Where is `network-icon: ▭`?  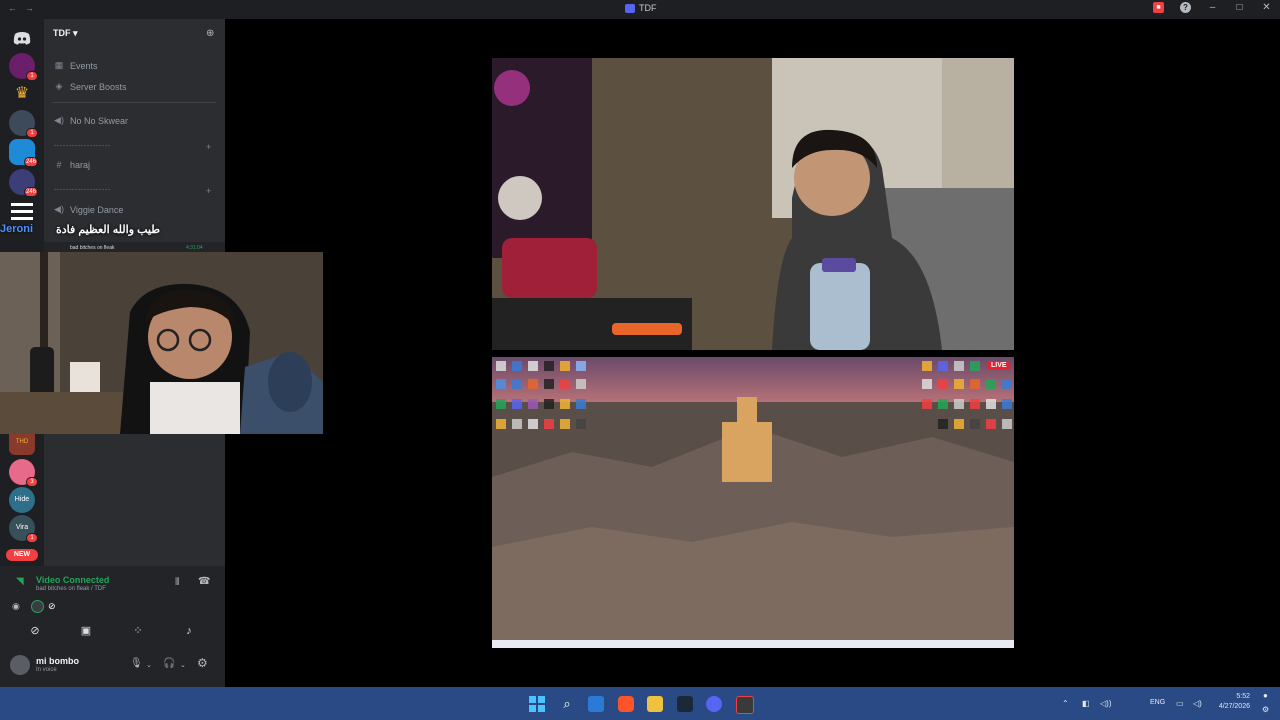
network-icon: ▭ is located at coordinates (1180, 703).